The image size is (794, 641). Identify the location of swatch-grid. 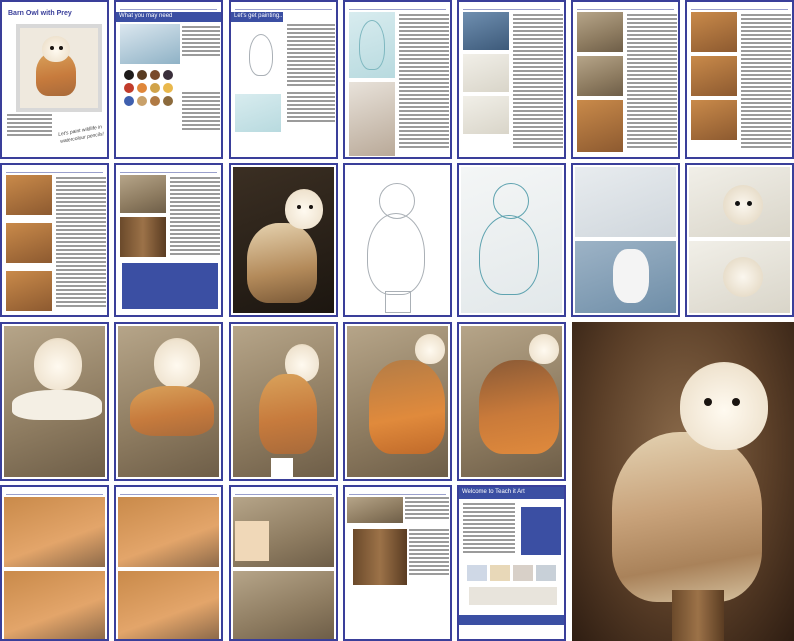
(150, 88).